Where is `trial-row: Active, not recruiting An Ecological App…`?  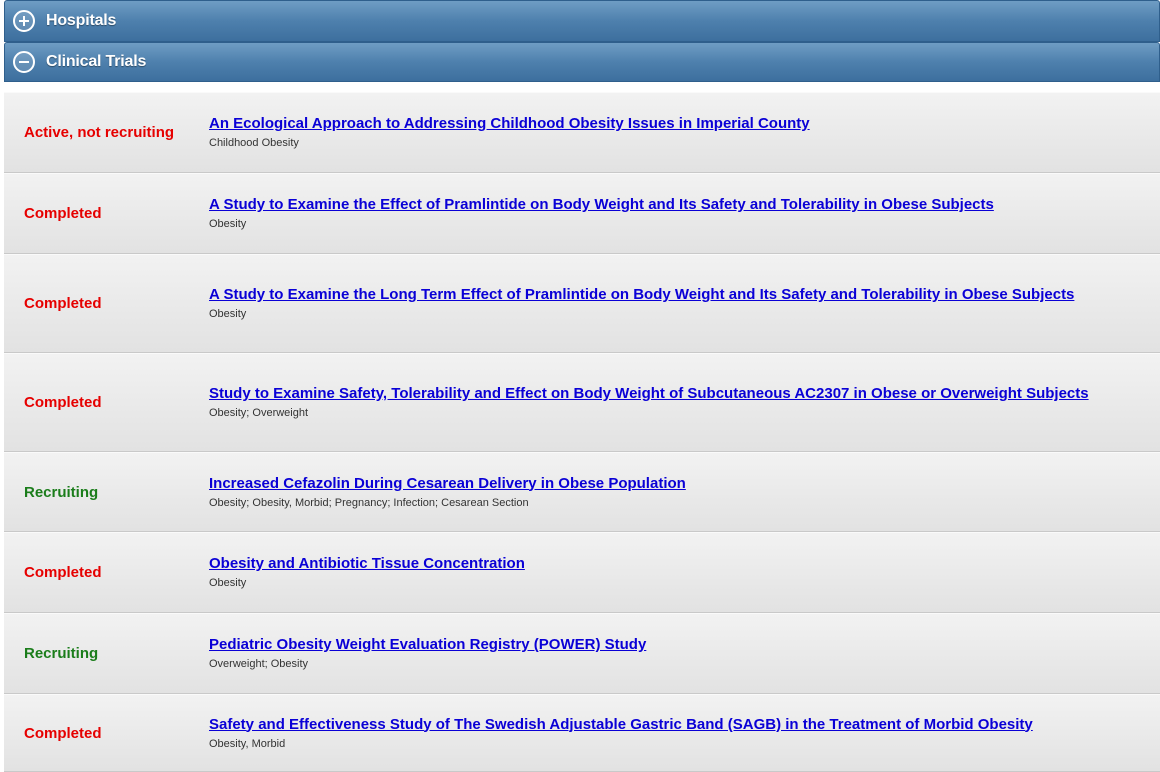 trial-row: Active, not recruiting An Ecological App… is located at coordinates (582, 132).